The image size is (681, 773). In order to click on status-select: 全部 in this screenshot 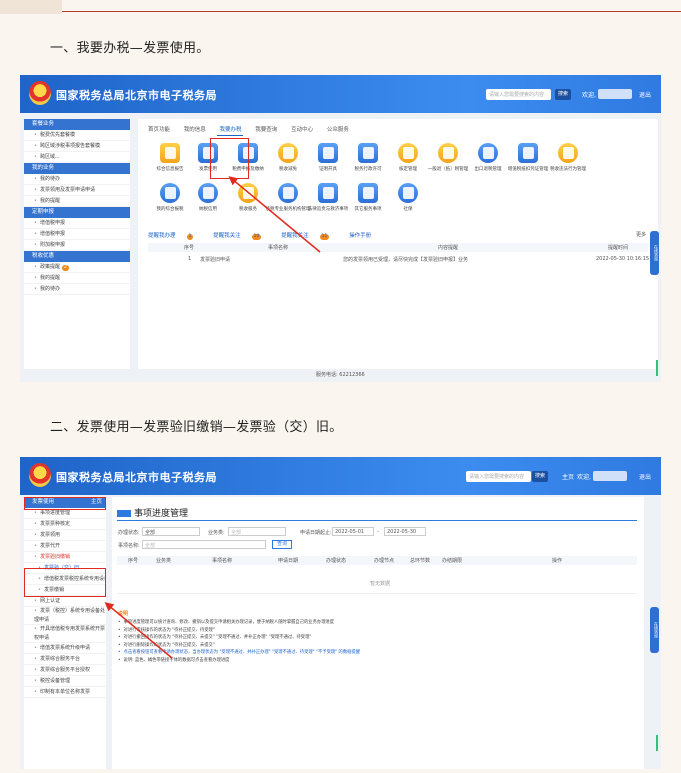, I will do `click(171, 531)`.